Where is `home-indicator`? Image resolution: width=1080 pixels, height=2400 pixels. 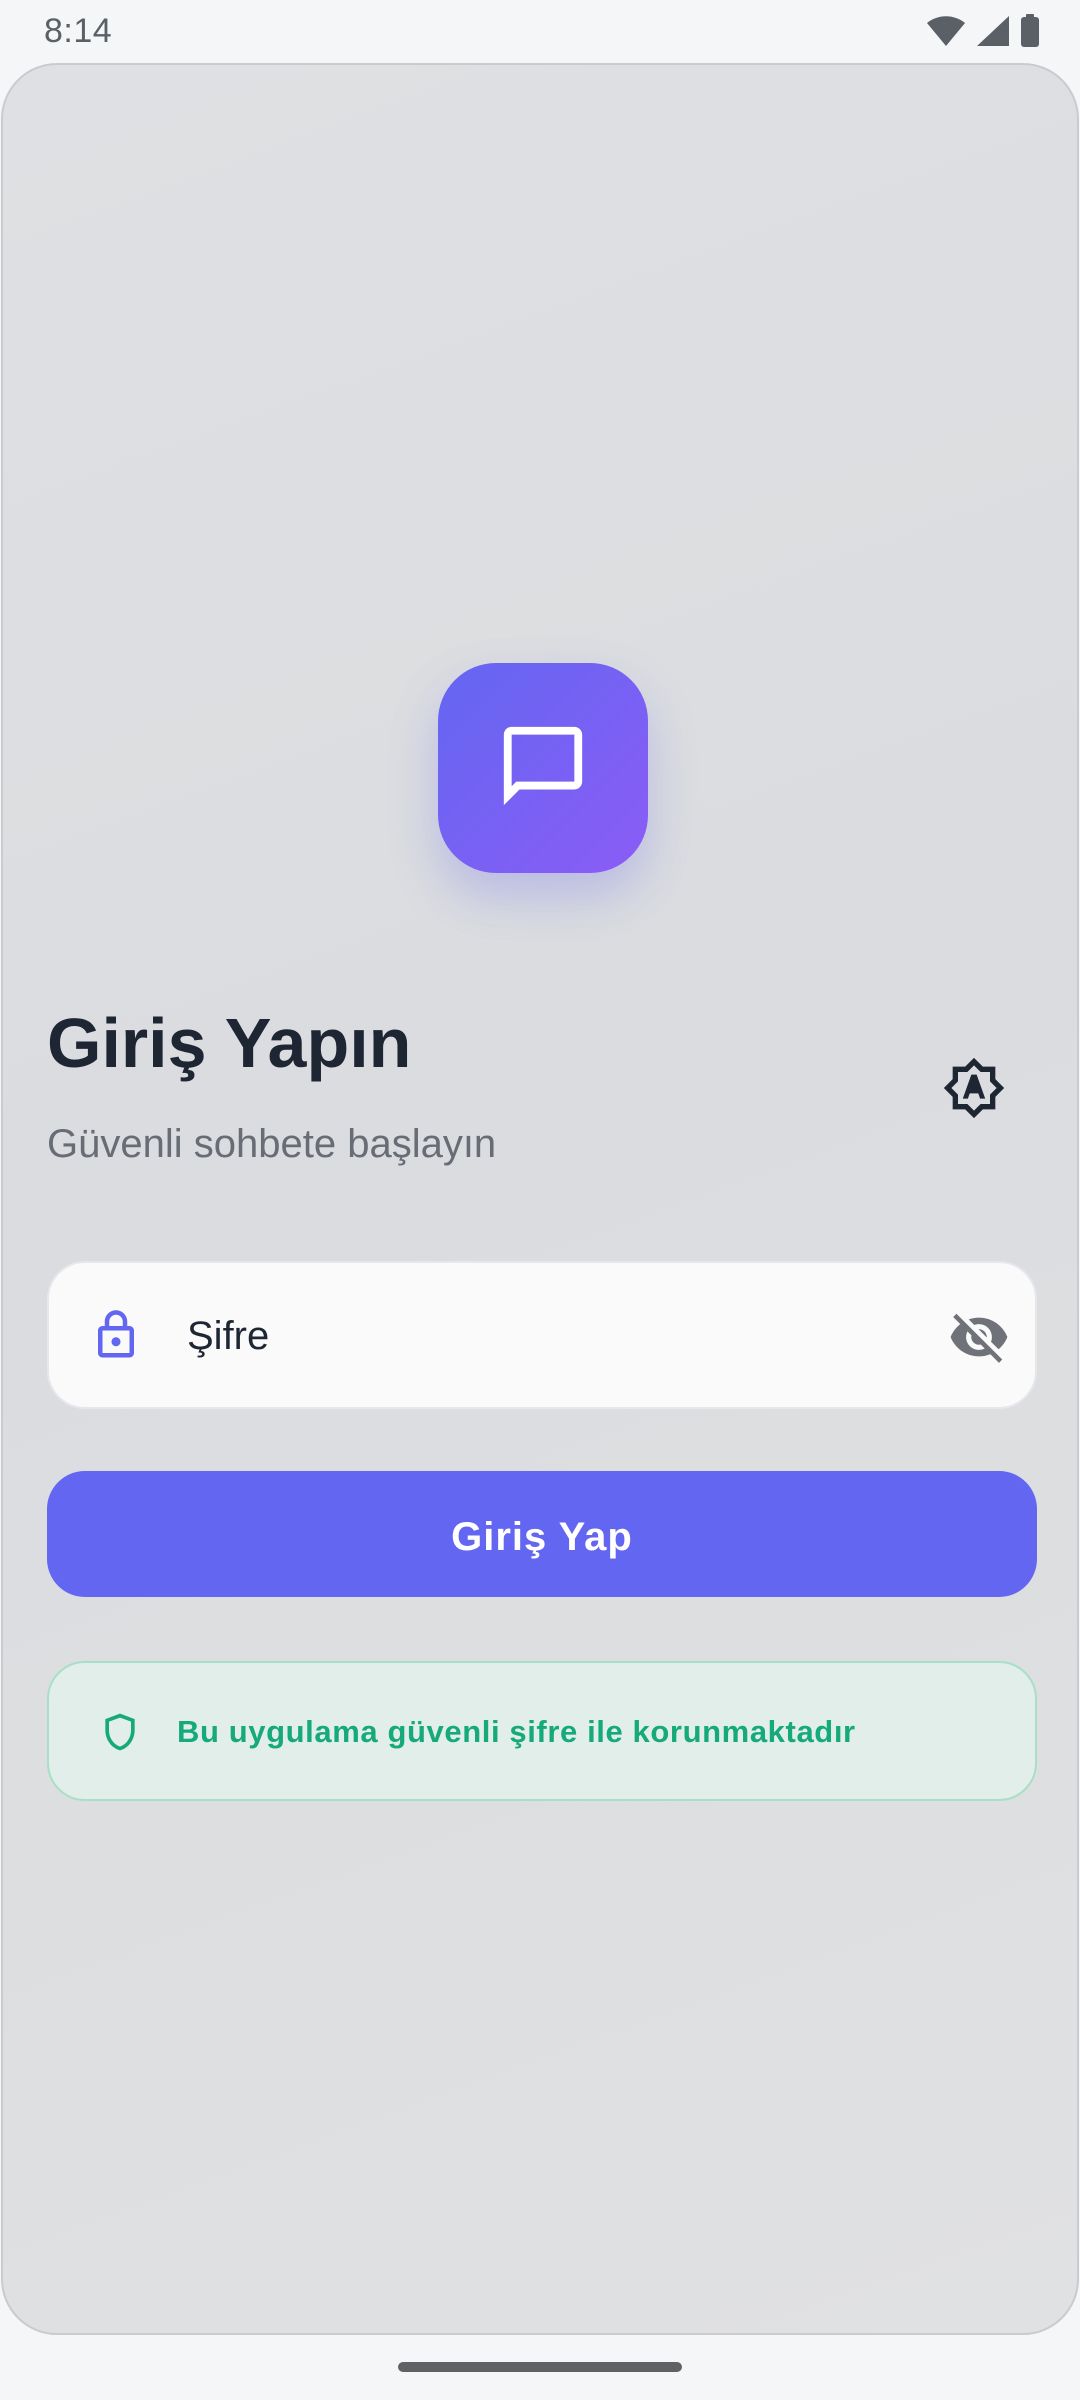 home-indicator is located at coordinates (540, 2367).